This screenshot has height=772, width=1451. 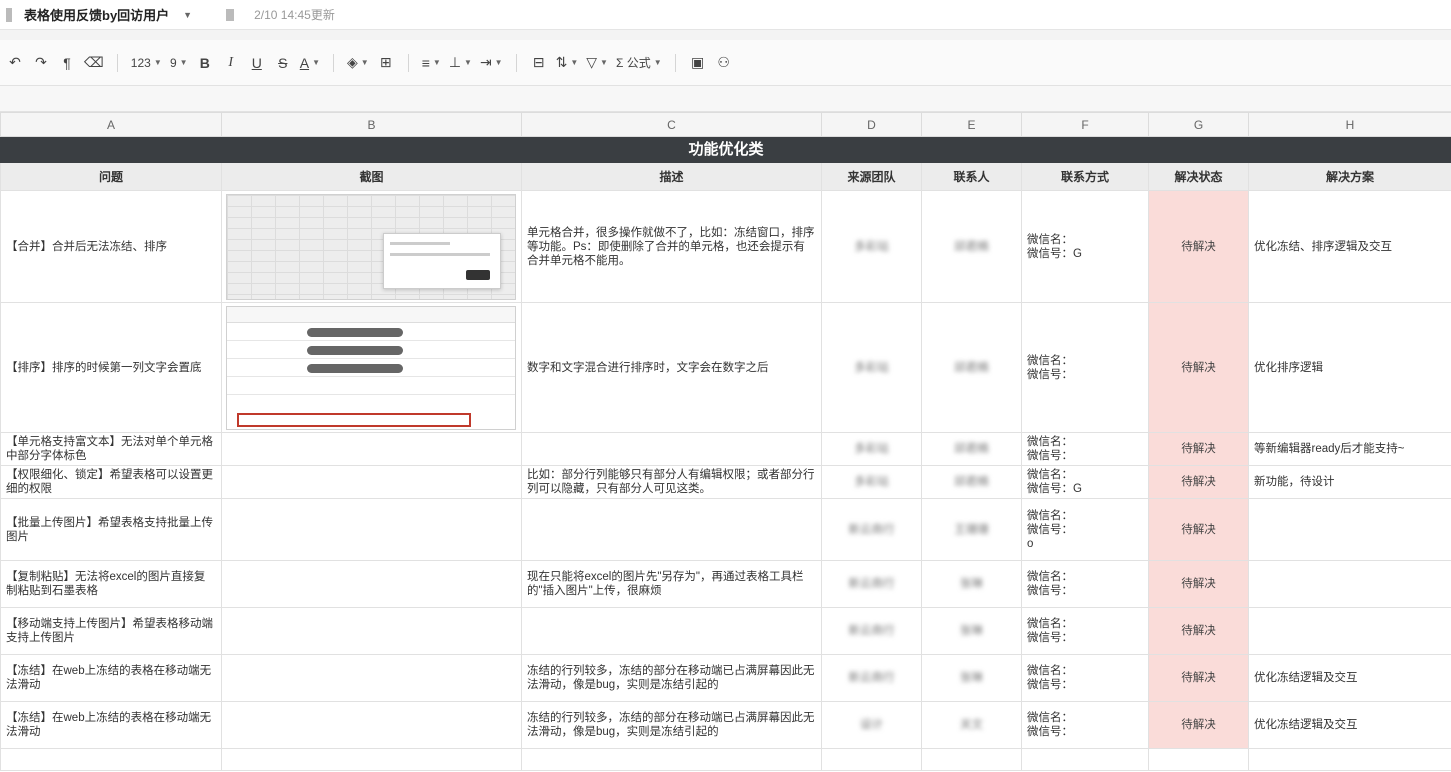 What do you see at coordinates (567, 63) in the screenshot?
I see `sort-icon: ⇅ ▼` at bounding box center [567, 63].